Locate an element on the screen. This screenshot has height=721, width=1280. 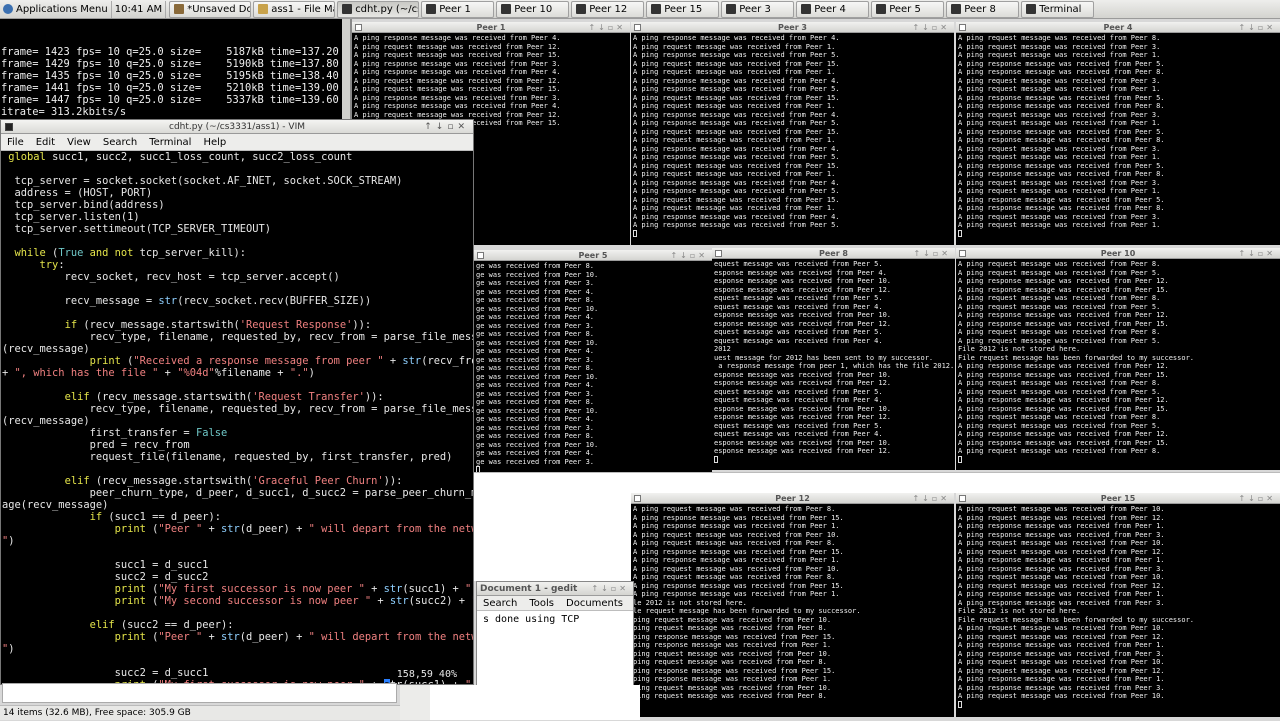
vim-menubar: File Edit View Search Terminal Help is located at coordinates (237, 142).